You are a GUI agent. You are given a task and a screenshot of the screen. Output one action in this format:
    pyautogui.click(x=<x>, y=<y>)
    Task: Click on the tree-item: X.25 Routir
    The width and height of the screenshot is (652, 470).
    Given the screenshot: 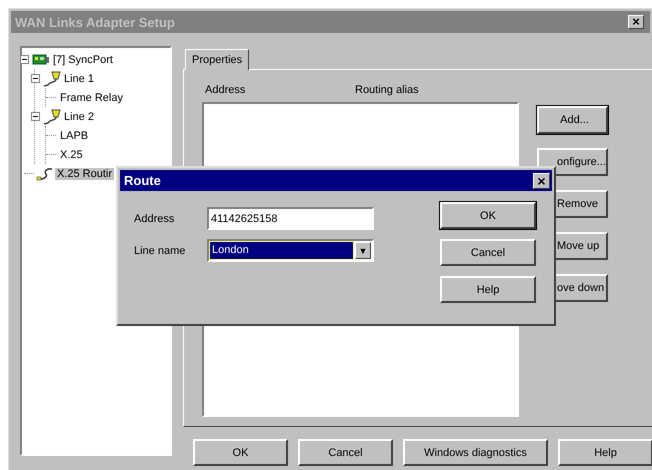 What is the action you would take?
    pyautogui.click(x=84, y=174)
    